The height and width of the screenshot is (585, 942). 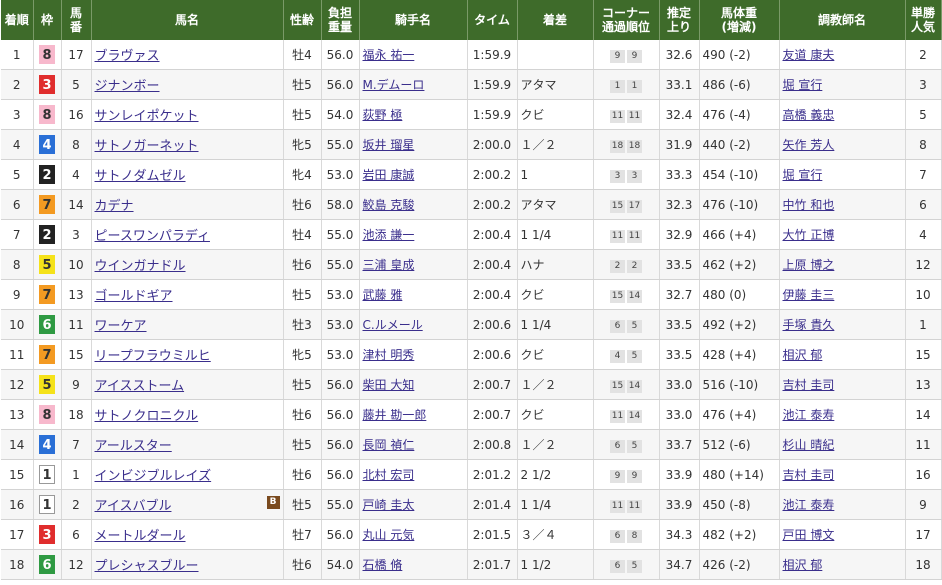 What do you see at coordinates (389, 235) in the screenshot?
I see `jockey-cell-link: 池添 謙一` at bounding box center [389, 235].